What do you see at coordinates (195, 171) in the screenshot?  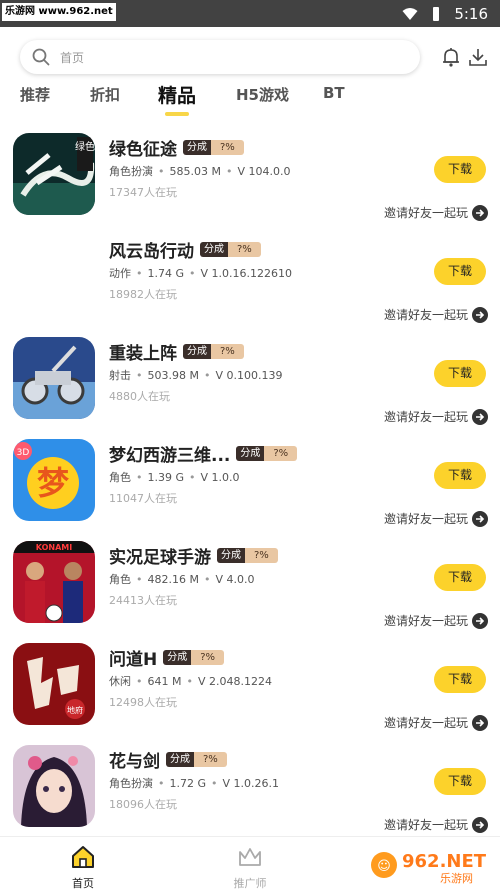 I see `game-size: 585.03 M` at bounding box center [195, 171].